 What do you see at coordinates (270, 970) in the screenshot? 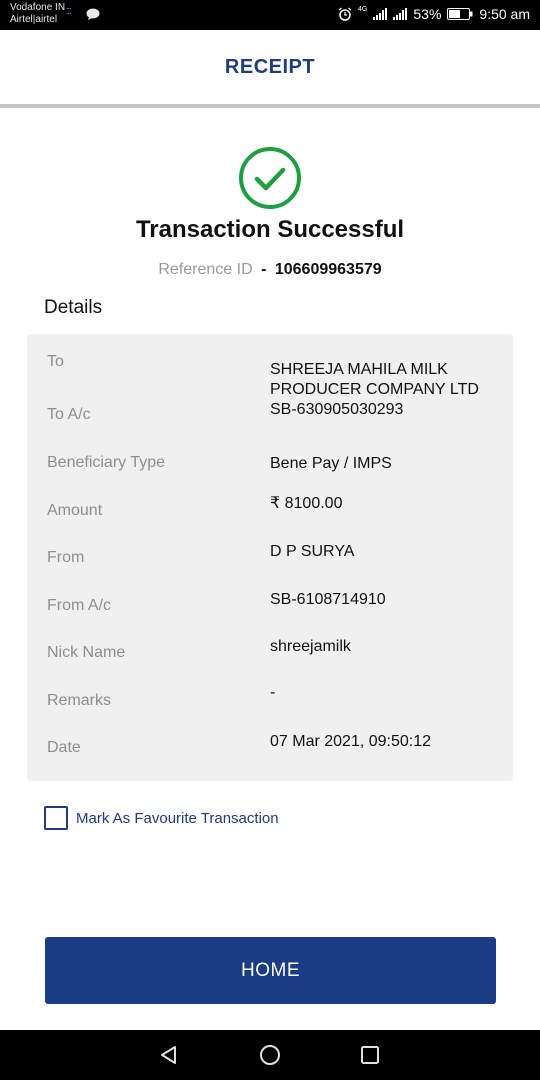
I see `home-button: HOME` at bounding box center [270, 970].